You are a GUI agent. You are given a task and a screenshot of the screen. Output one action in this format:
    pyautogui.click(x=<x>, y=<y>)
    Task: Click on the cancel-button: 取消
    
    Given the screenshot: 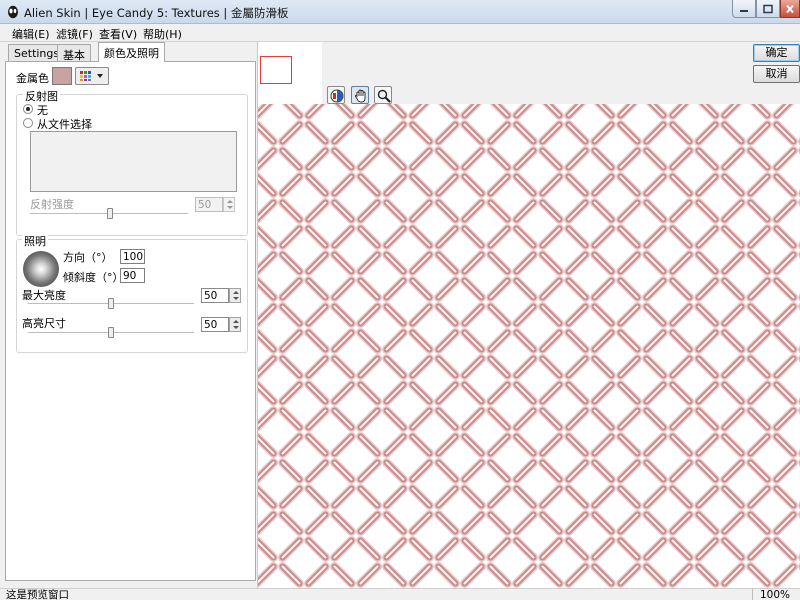 What is the action you would take?
    pyautogui.click(x=776, y=74)
    